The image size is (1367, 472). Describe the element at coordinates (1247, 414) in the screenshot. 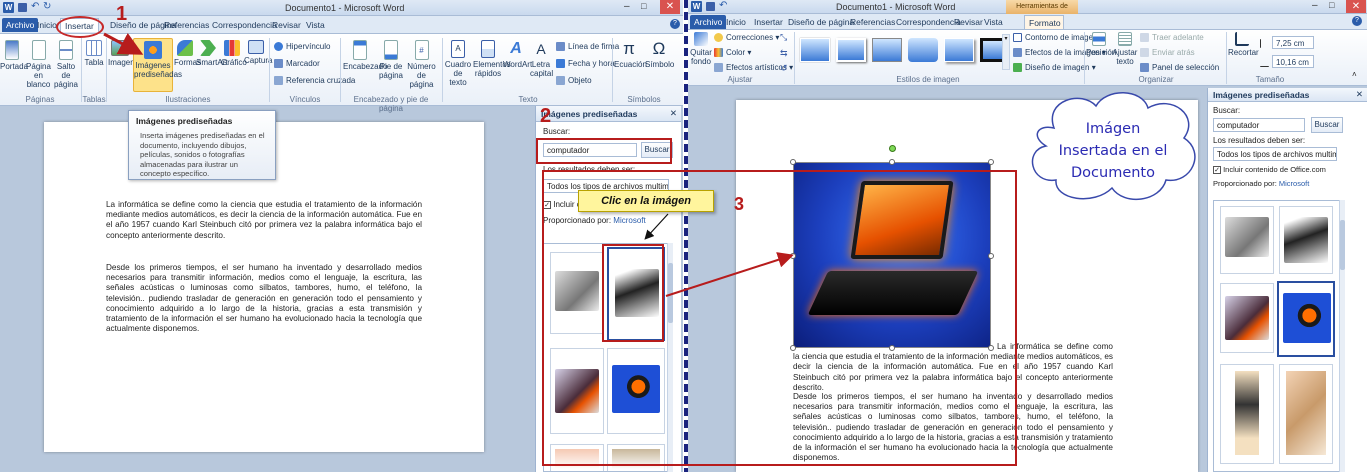

I see `clipart-thumb-person-ladder` at that location.